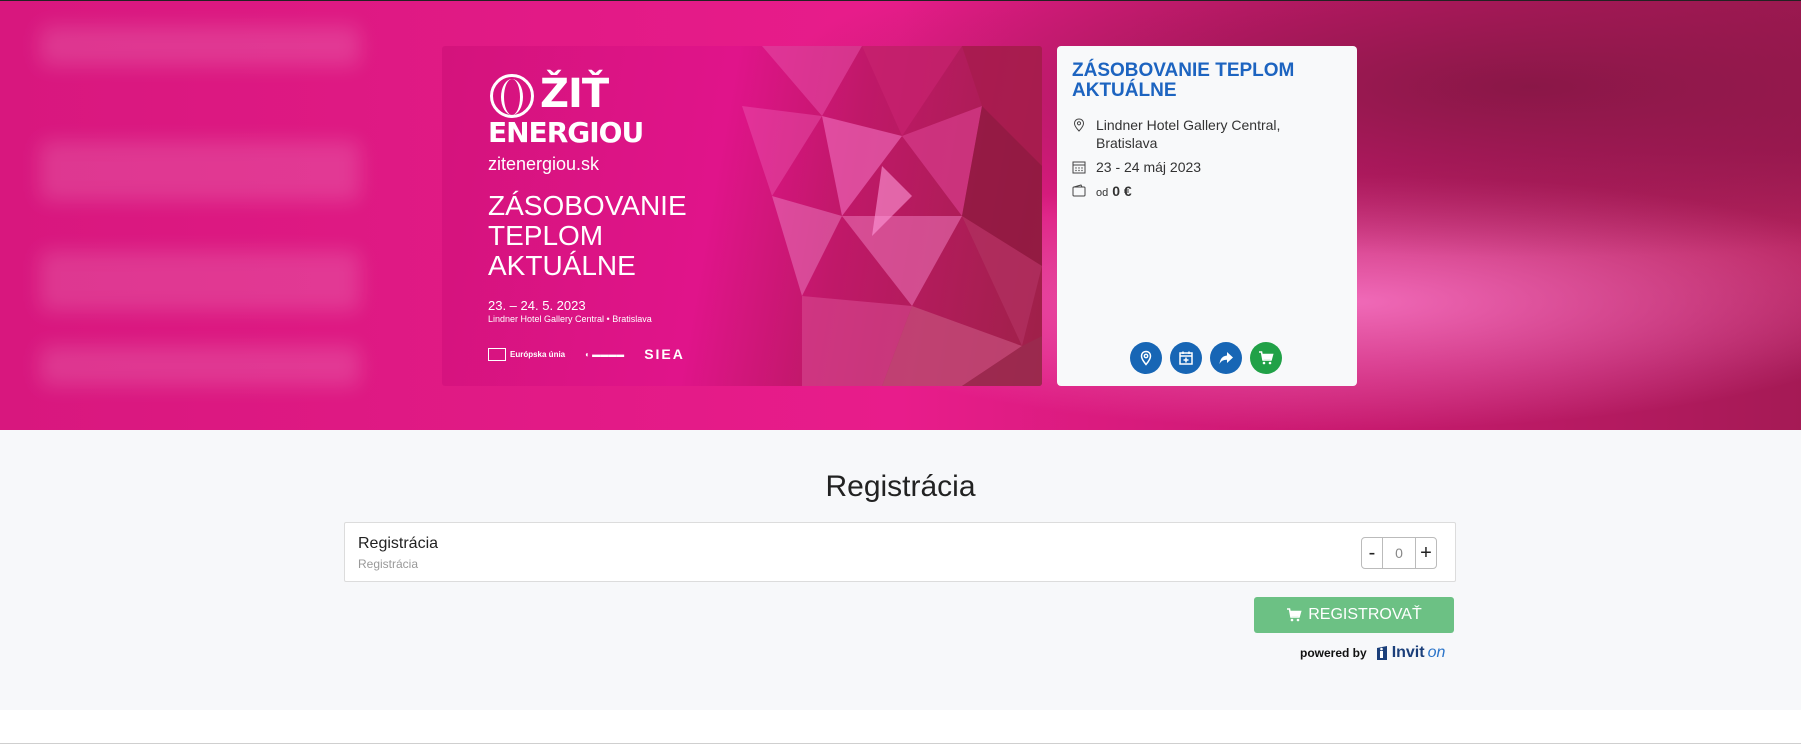 The image size is (1801, 747). I want to click on logo-text: ŽIŤ, so click(574, 94).